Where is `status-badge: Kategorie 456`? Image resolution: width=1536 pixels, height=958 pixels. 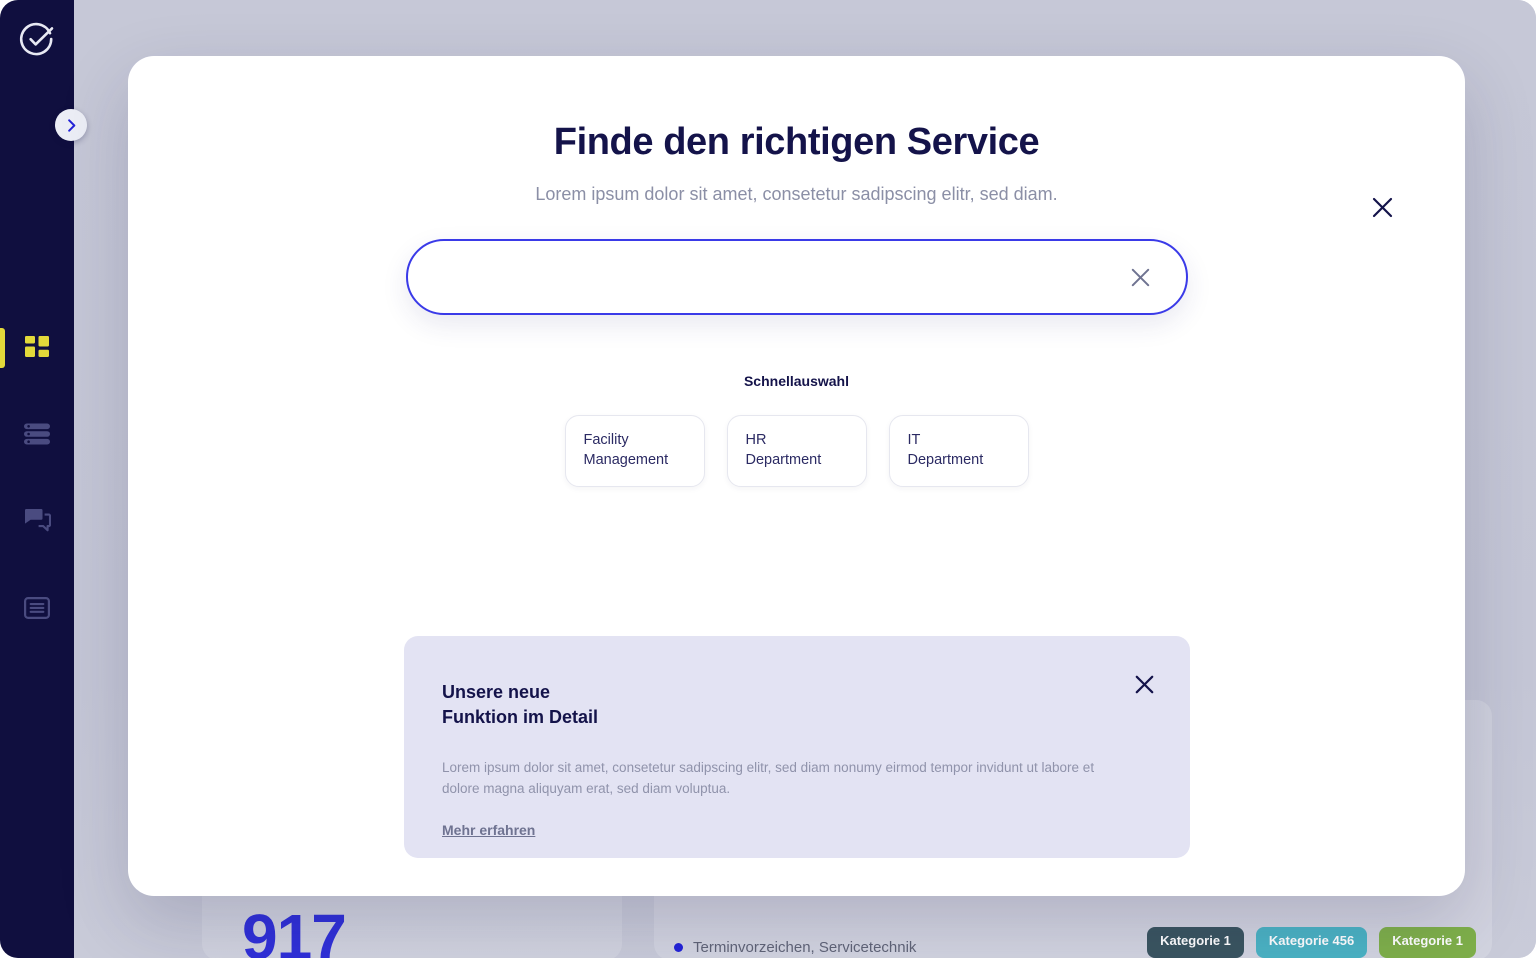 status-badge: Kategorie 456 is located at coordinates (1311, 942).